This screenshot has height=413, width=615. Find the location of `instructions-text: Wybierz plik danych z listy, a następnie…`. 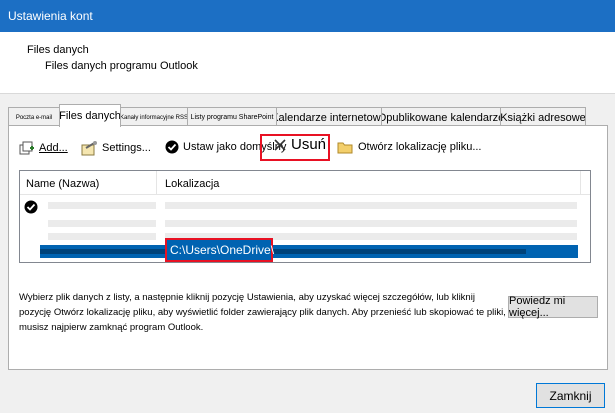

instructions-text: Wybierz plik danych z listy, a następnie… is located at coordinates (262, 312).